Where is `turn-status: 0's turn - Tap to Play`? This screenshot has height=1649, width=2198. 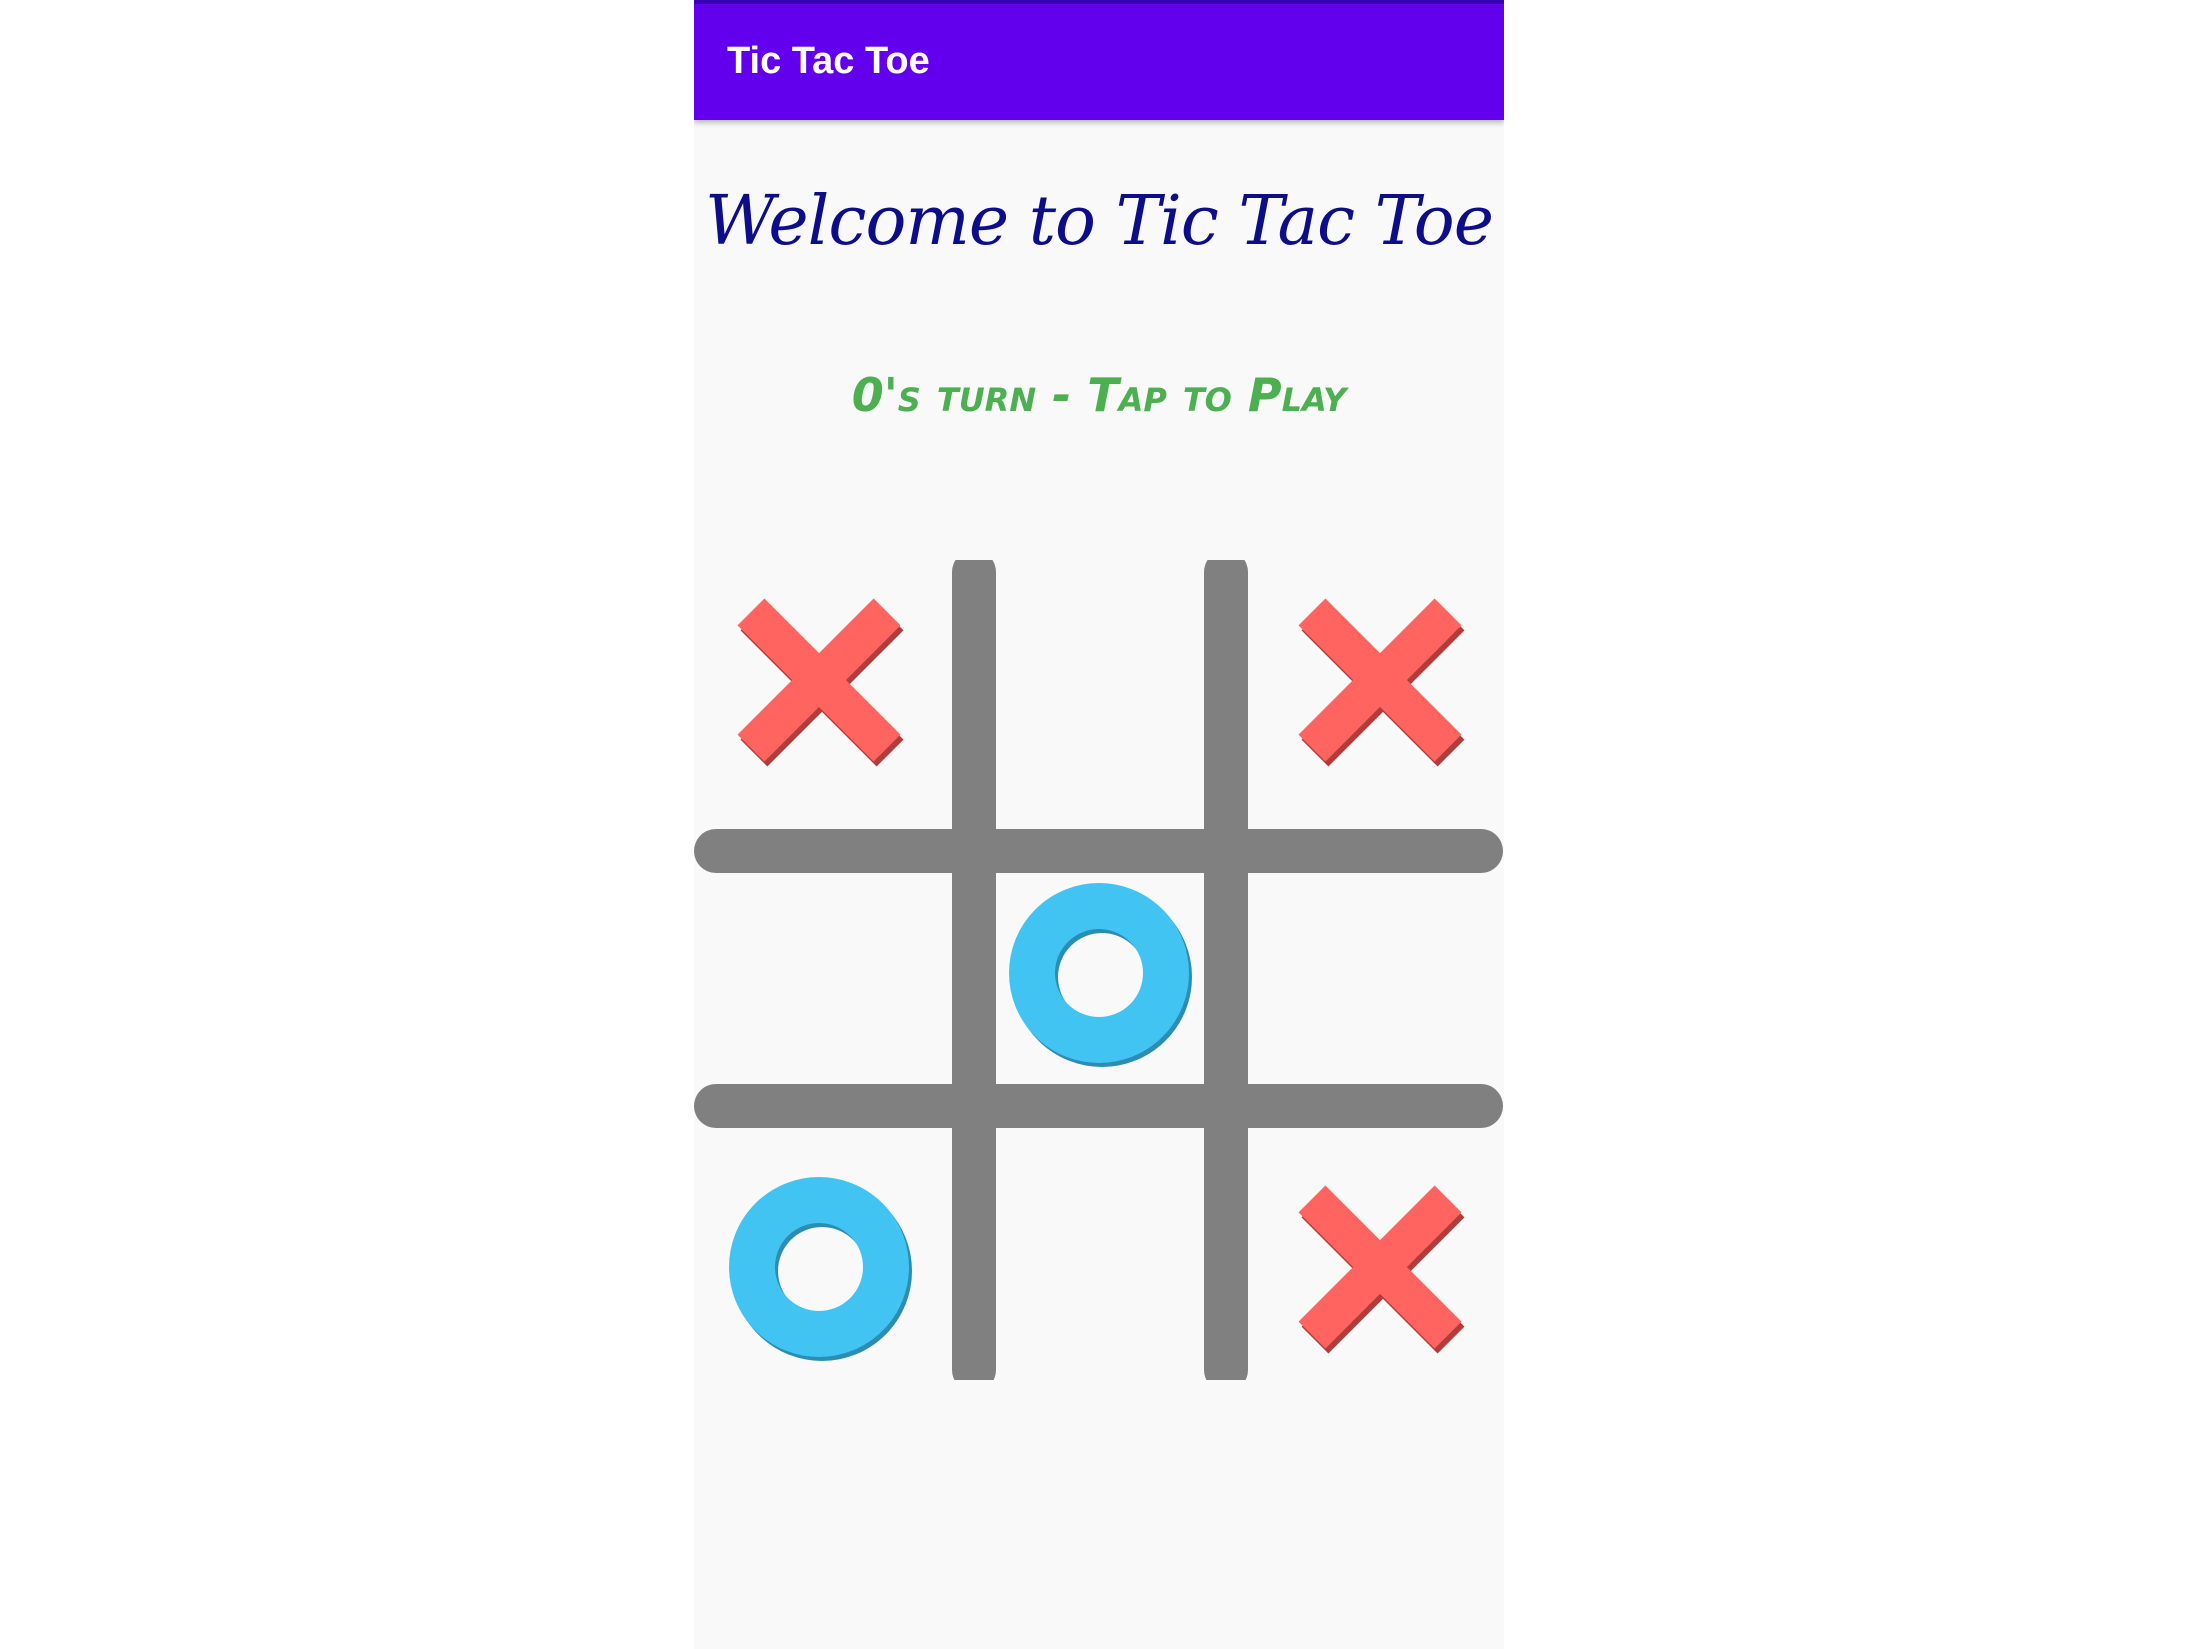
turn-status: 0's turn - Tap to Play is located at coordinates (1099, 395).